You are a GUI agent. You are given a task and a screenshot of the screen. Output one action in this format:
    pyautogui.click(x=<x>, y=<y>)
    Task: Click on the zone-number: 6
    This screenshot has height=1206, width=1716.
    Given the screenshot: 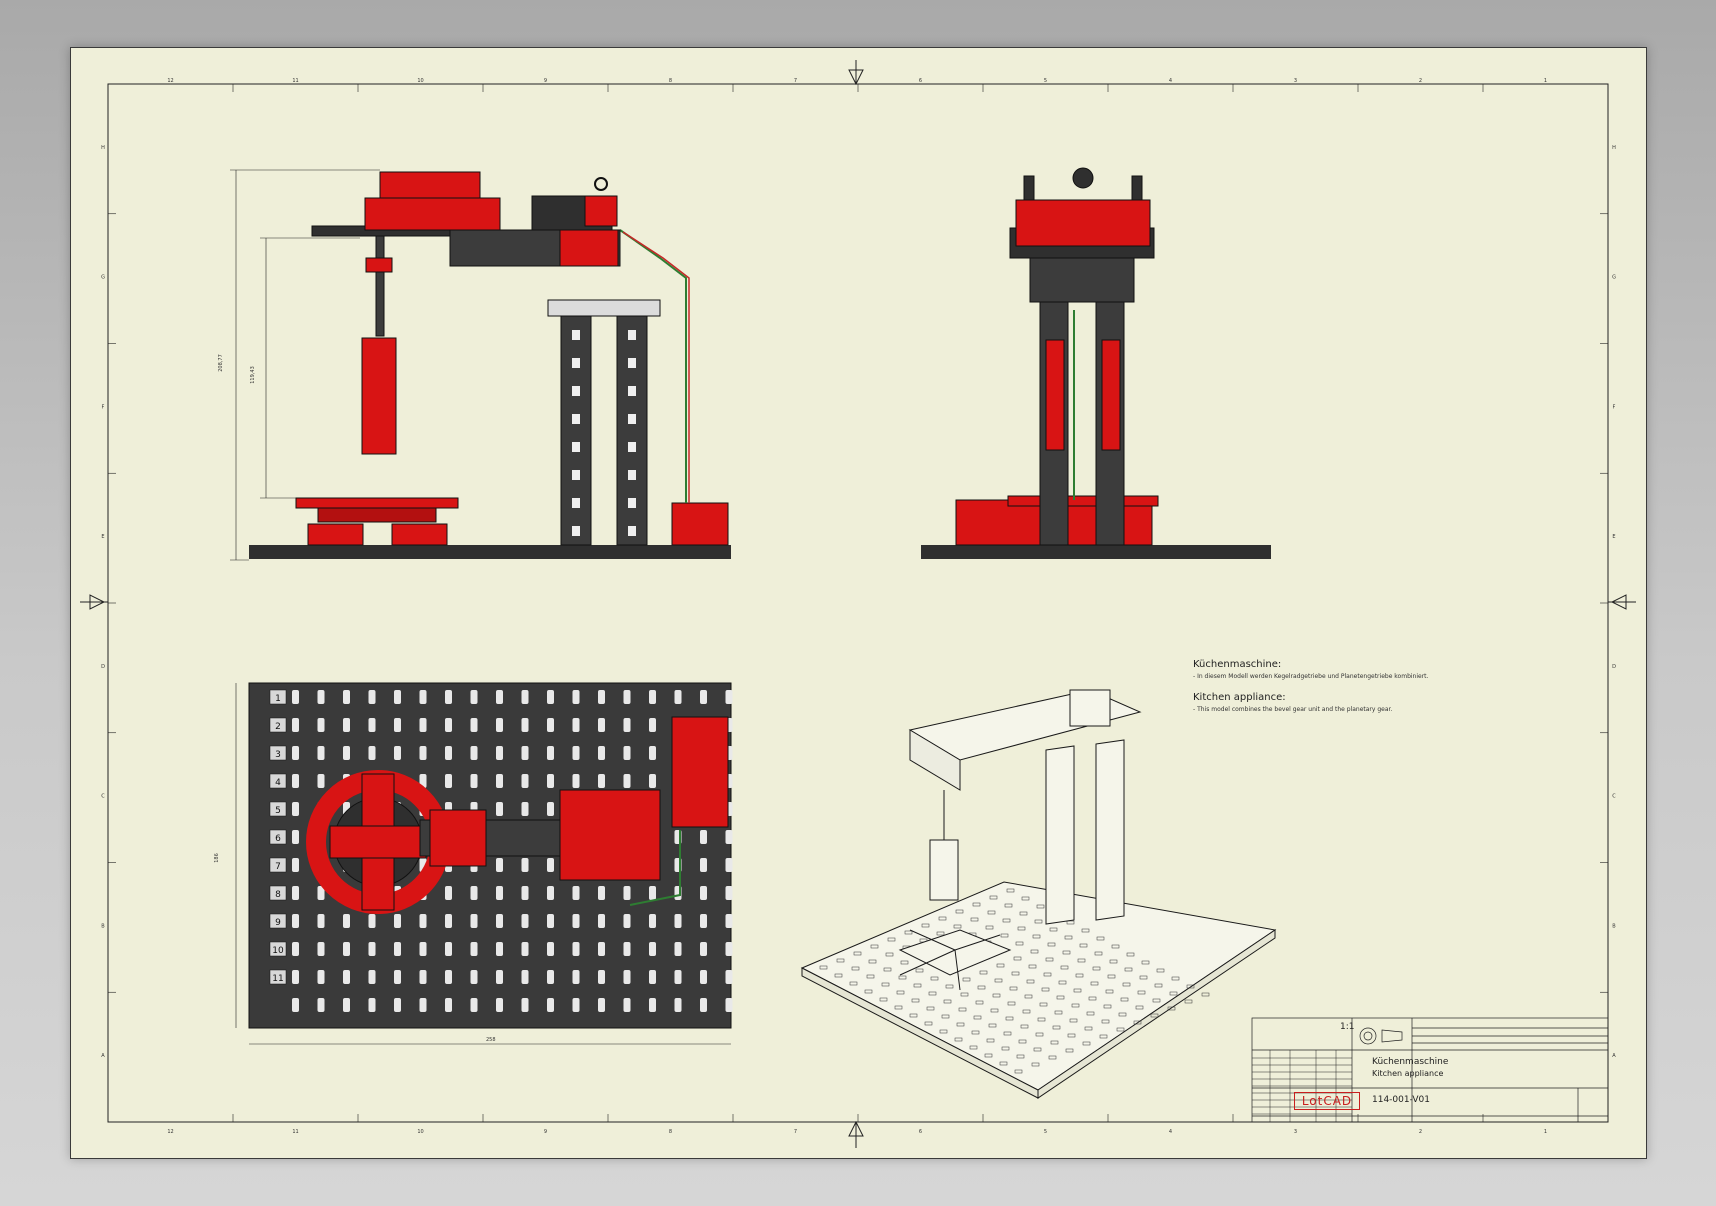 What is the action you would take?
    pyautogui.click(x=920, y=1132)
    